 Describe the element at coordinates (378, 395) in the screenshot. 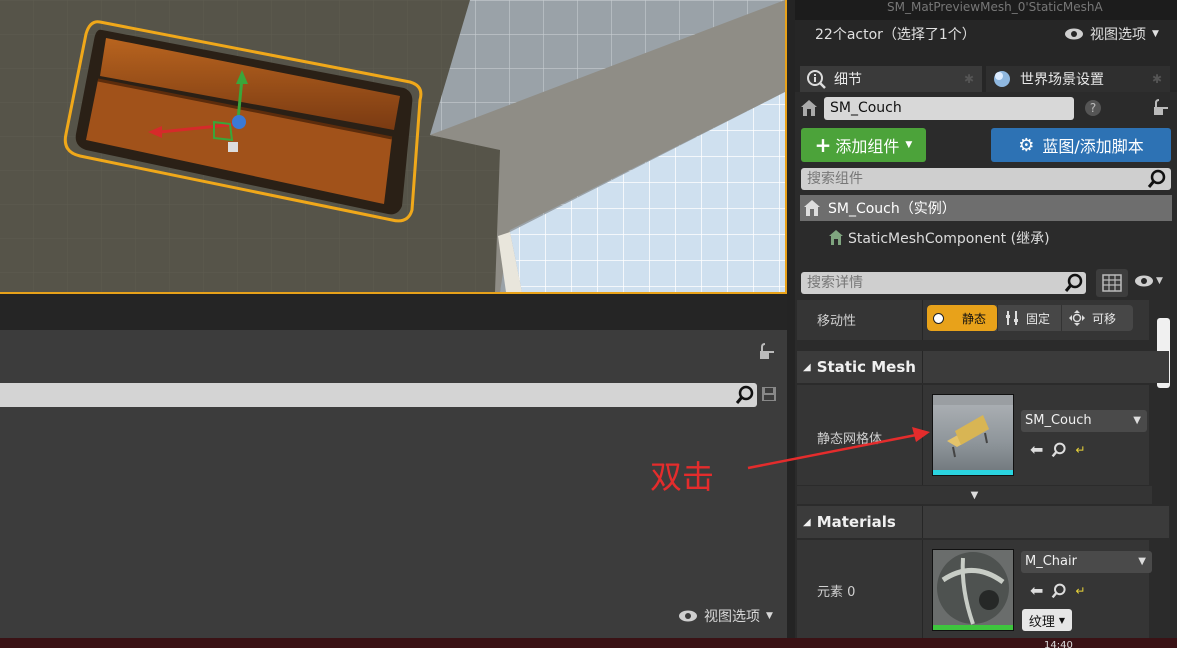

I see `search-input` at that location.